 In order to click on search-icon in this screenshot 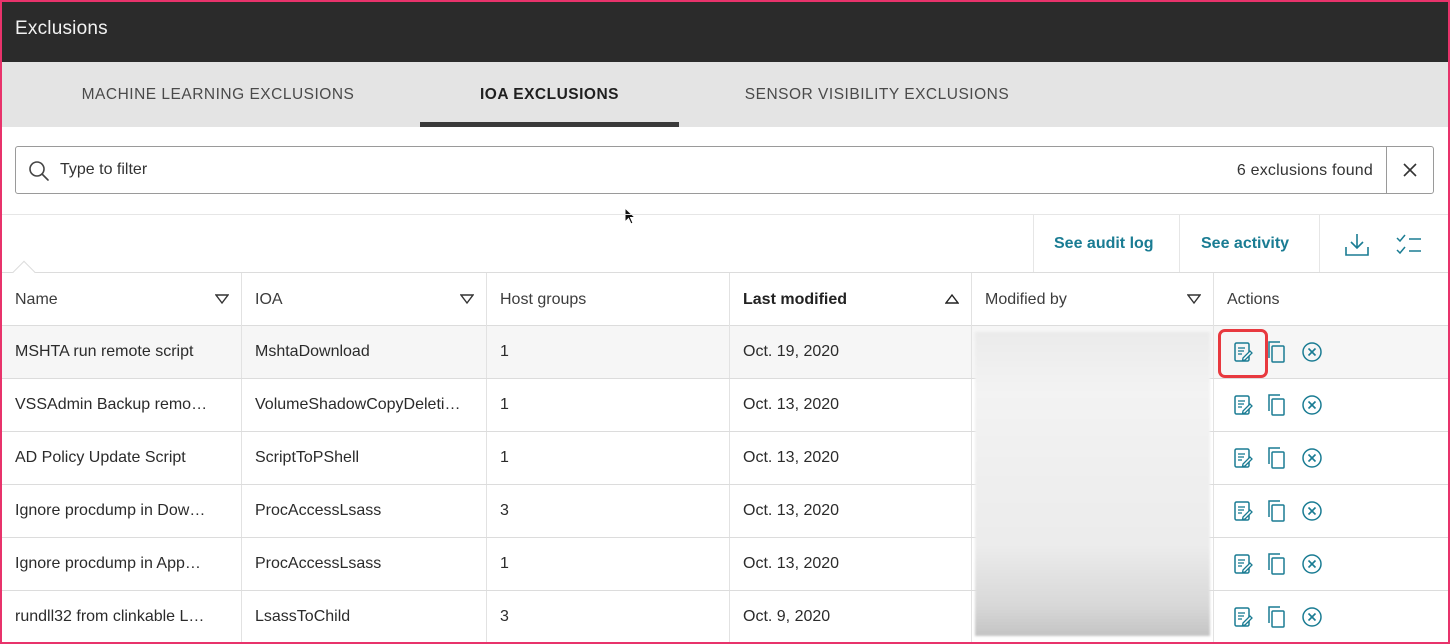, I will do `click(39, 171)`.